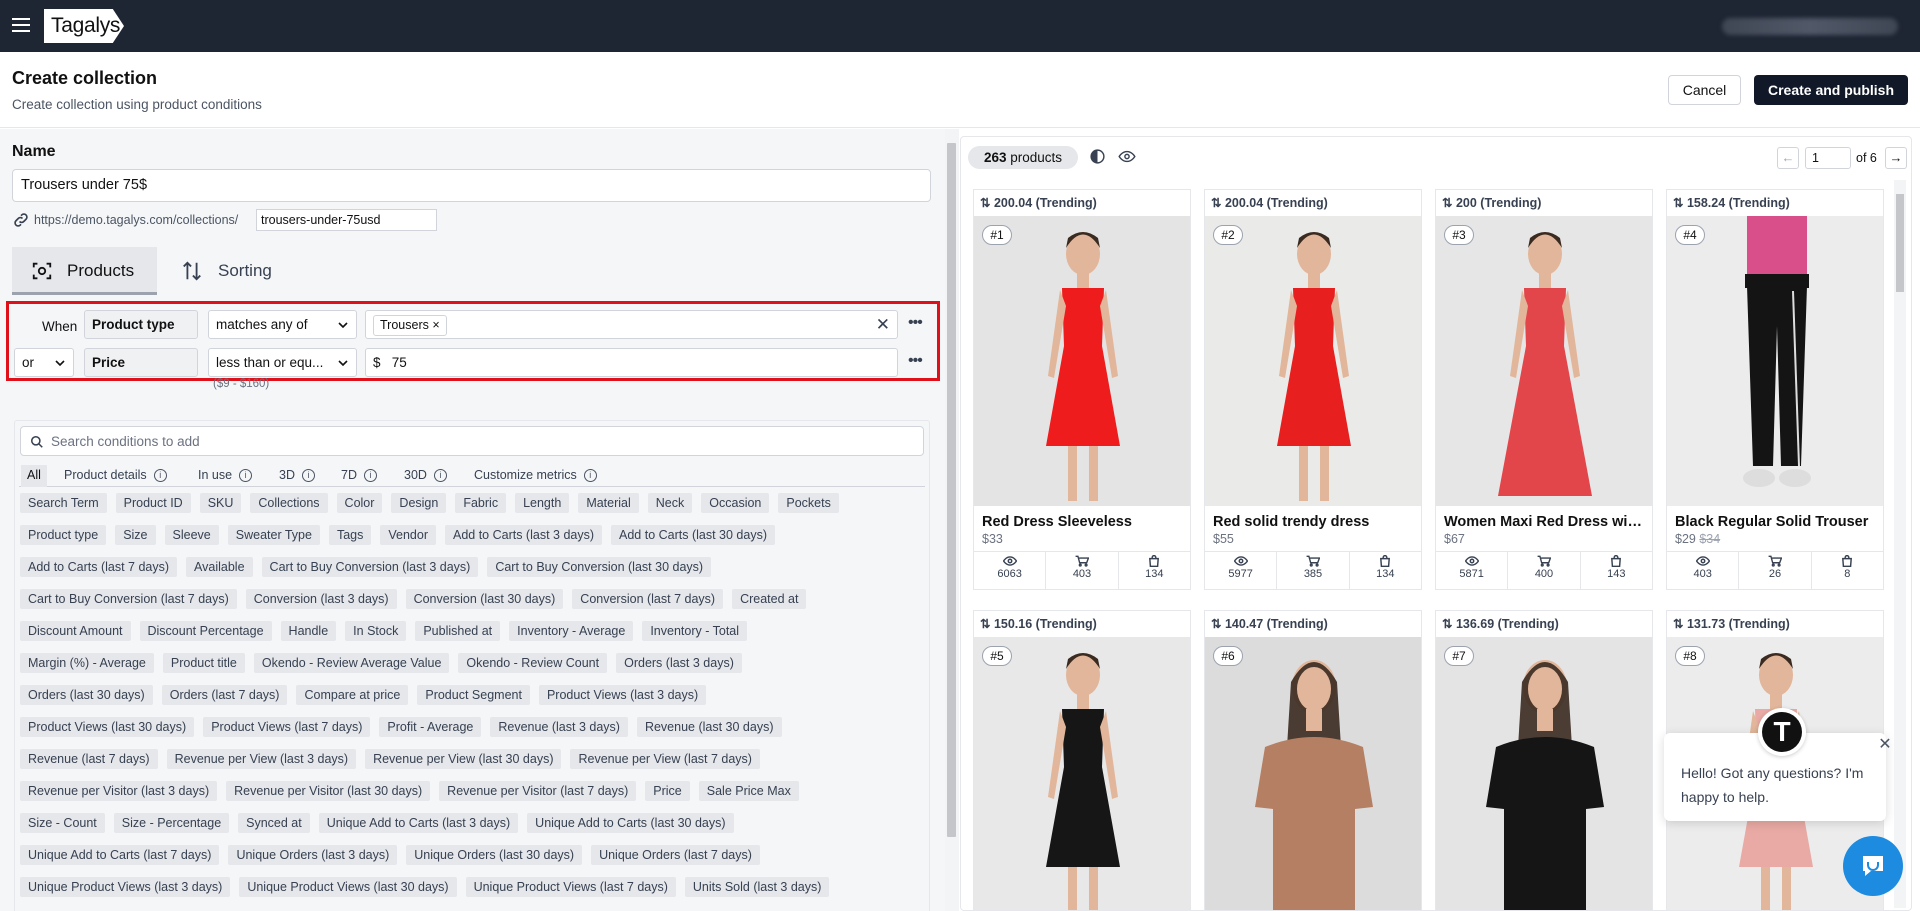  What do you see at coordinates (494, 855) in the screenshot?
I see `condition-chip: Unique Orders (last 30 days)` at bounding box center [494, 855].